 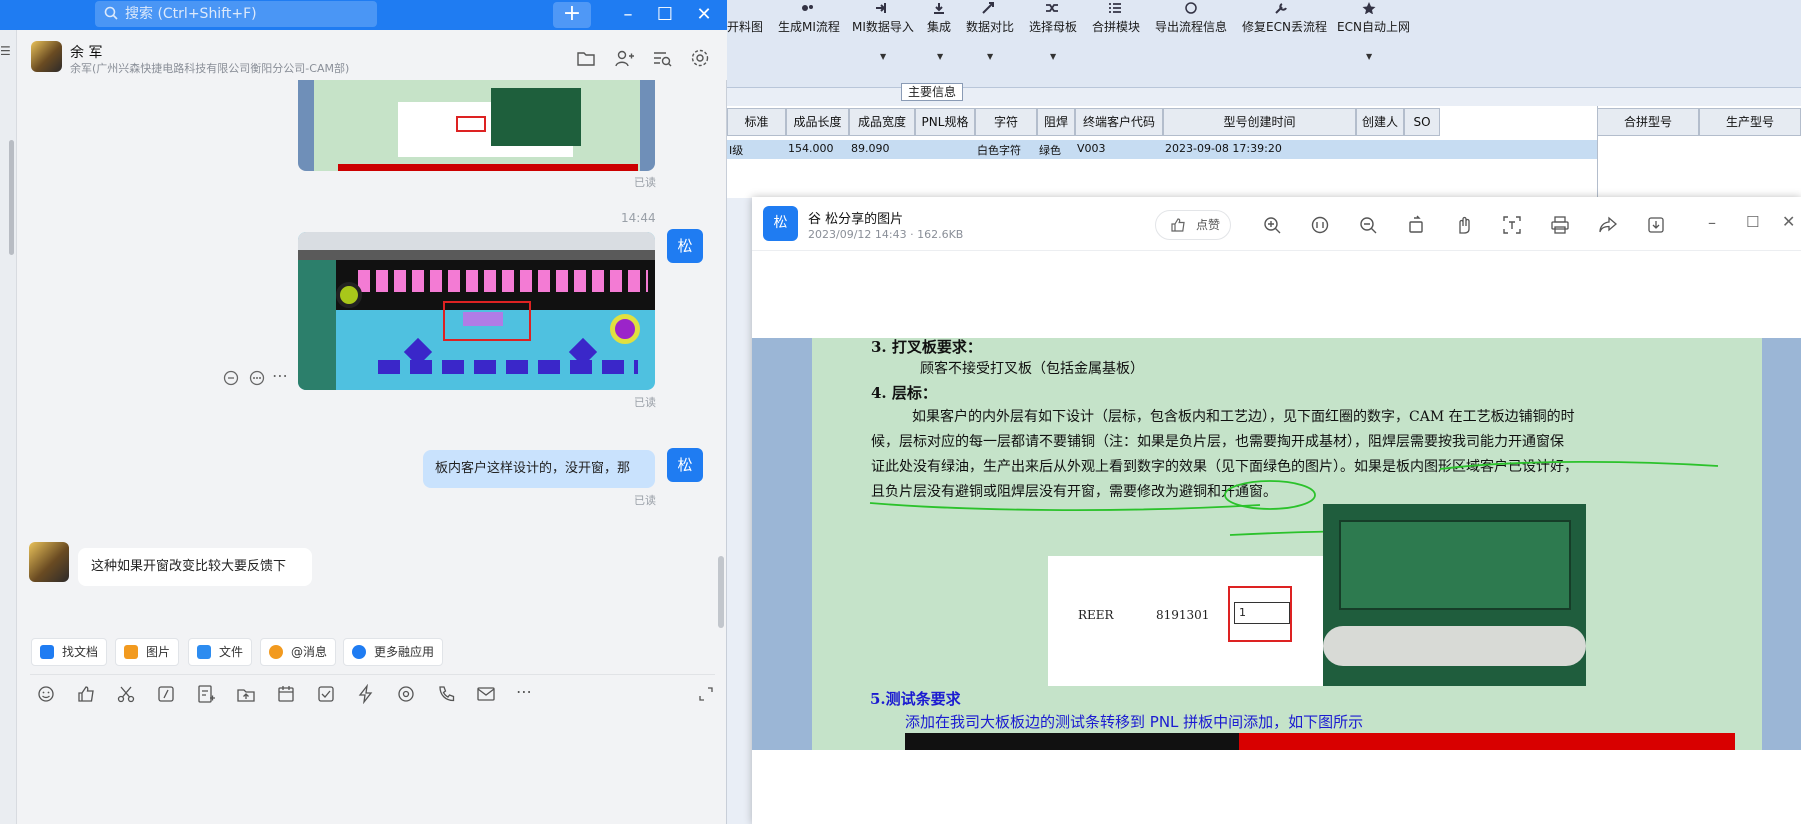 What do you see at coordinates (236, 14) in the screenshot?
I see `search-input: 搜索 (Ctrl+Shift+F)` at bounding box center [236, 14].